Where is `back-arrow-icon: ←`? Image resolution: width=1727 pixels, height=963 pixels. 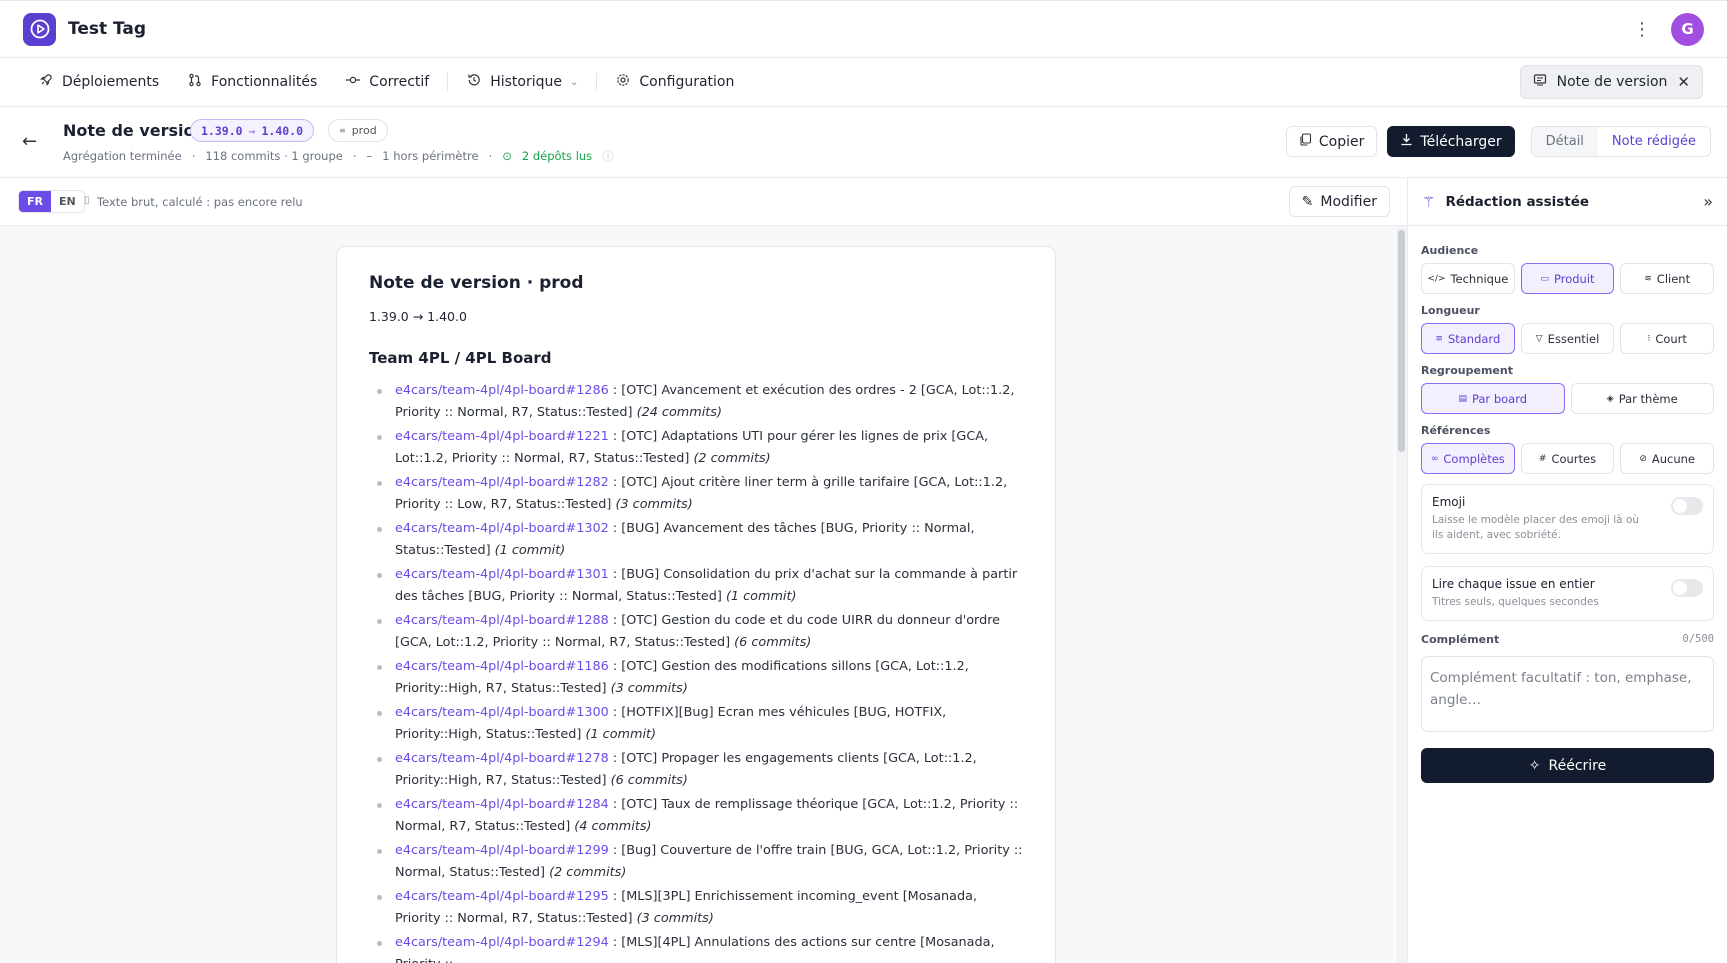
back-arrow-icon: ← is located at coordinates (29, 141).